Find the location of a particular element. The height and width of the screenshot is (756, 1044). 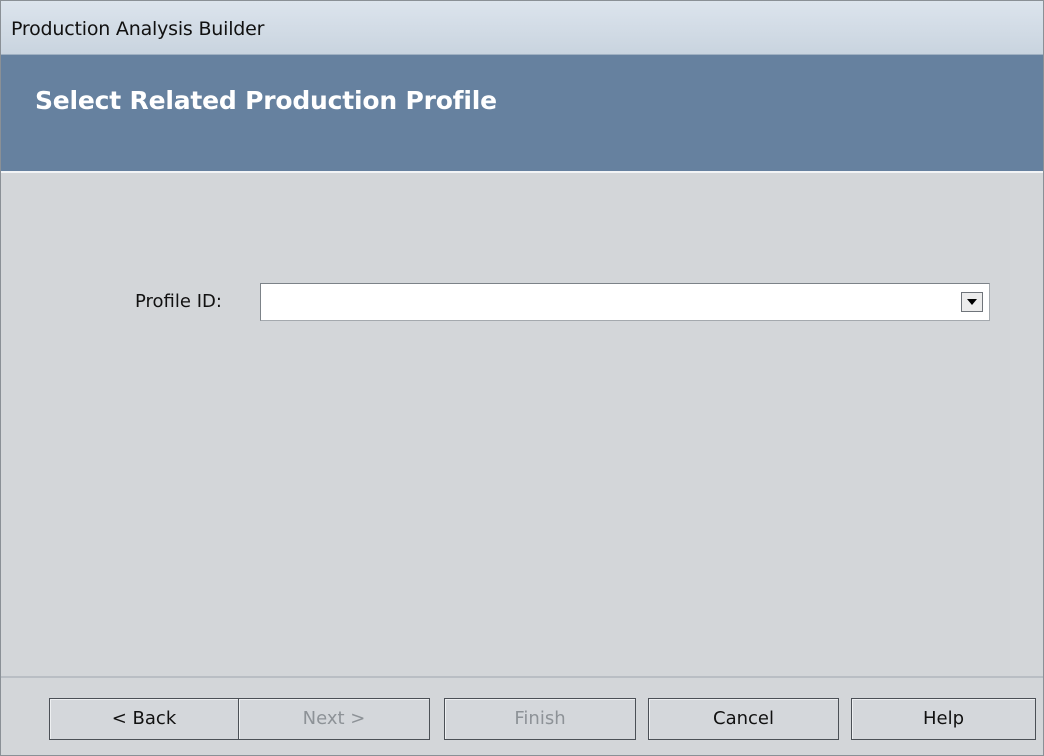

help-button: Help is located at coordinates (943, 719).